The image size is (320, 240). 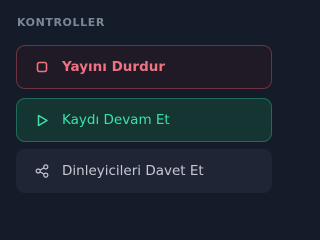 What do you see at coordinates (42, 120) in the screenshot?
I see `play-icon` at bounding box center [42, 120].